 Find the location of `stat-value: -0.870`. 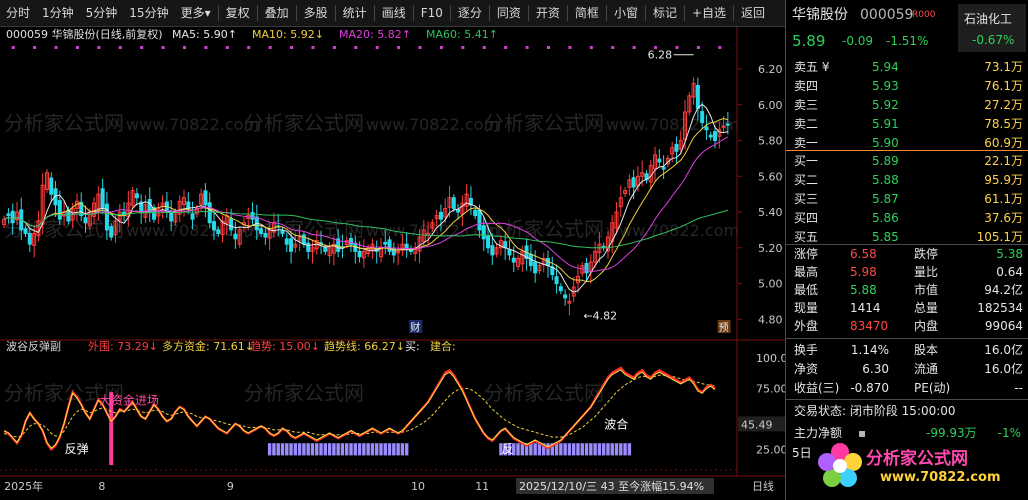

stat-value: -0.870 is located at coordinates (869, 388).